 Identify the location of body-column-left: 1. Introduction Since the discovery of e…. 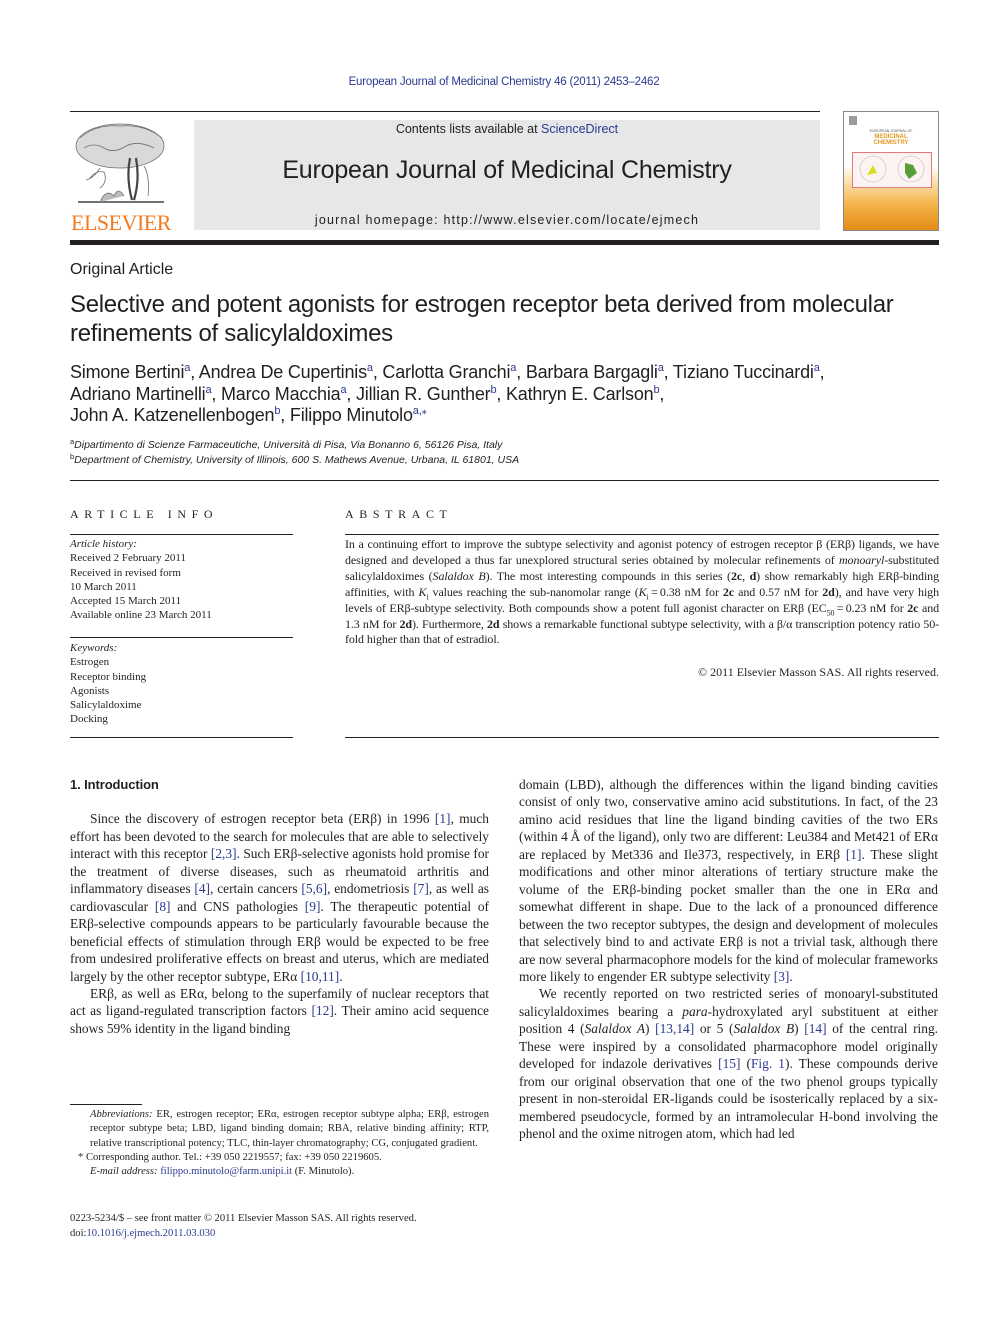
(279, 906).